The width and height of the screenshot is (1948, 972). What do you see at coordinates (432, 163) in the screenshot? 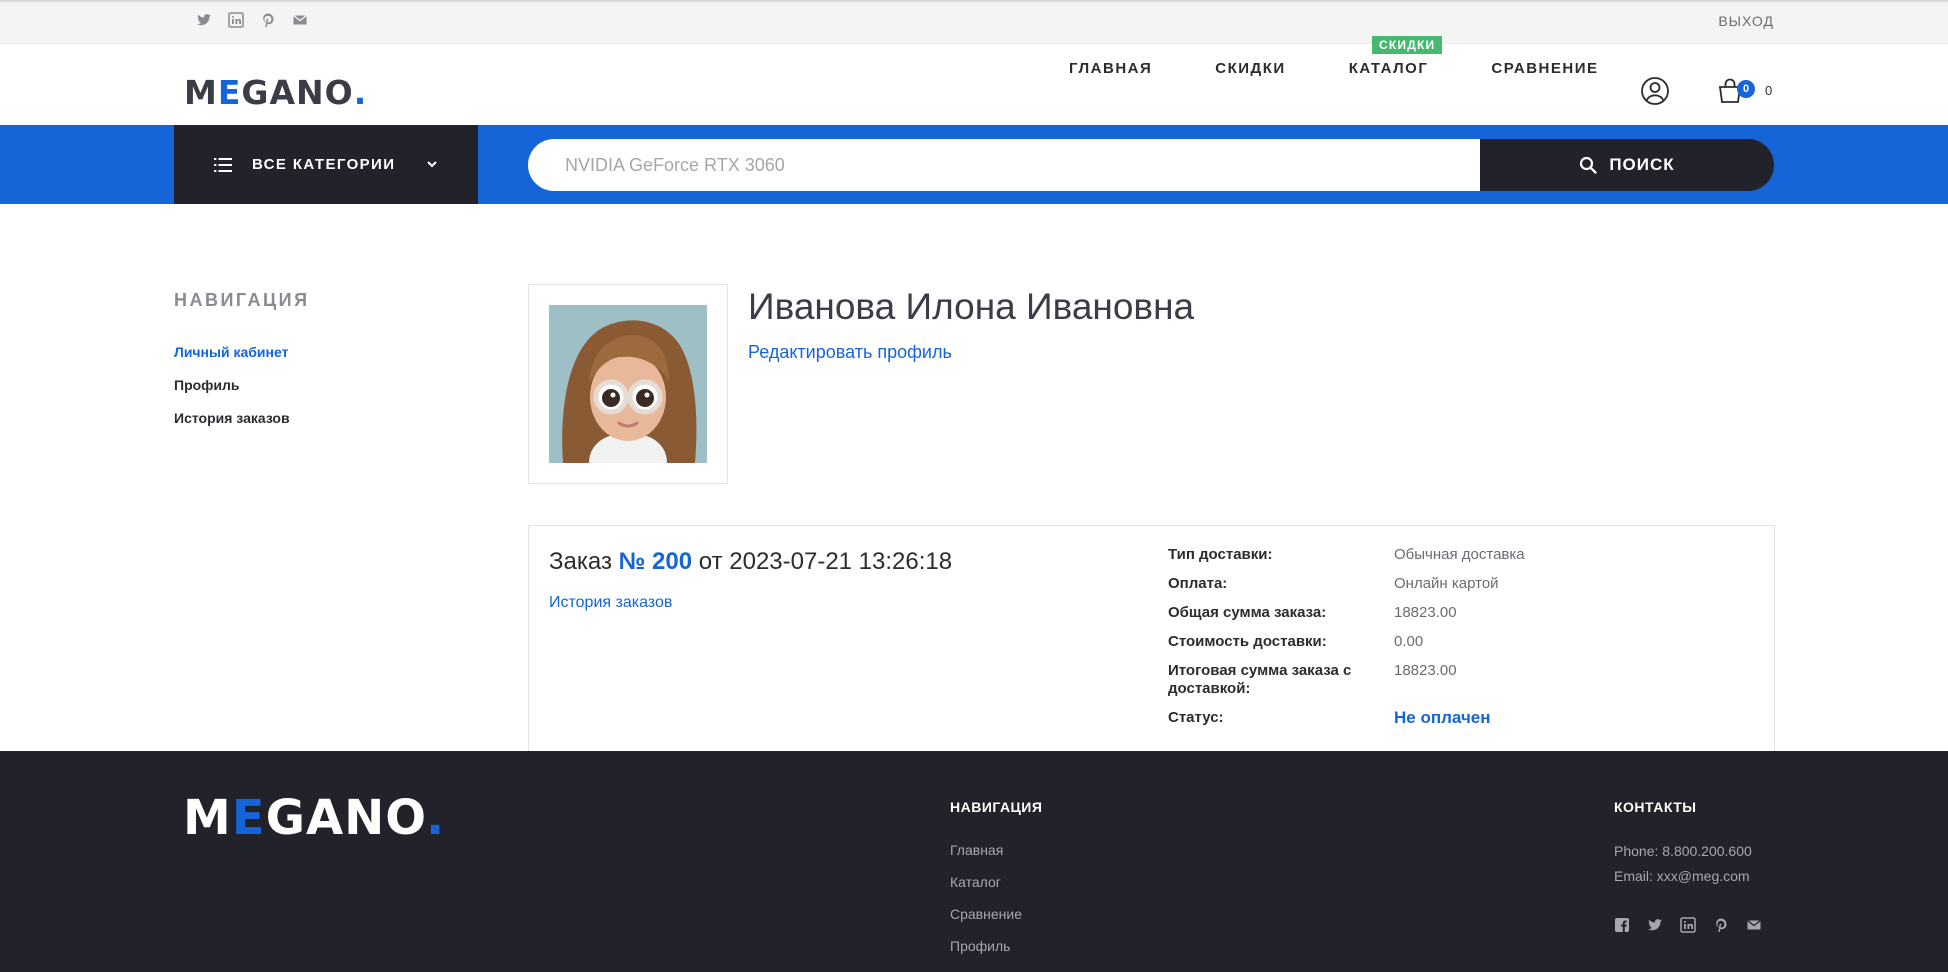
I see `chevron-down-icon` at bounding box center [432, 163].